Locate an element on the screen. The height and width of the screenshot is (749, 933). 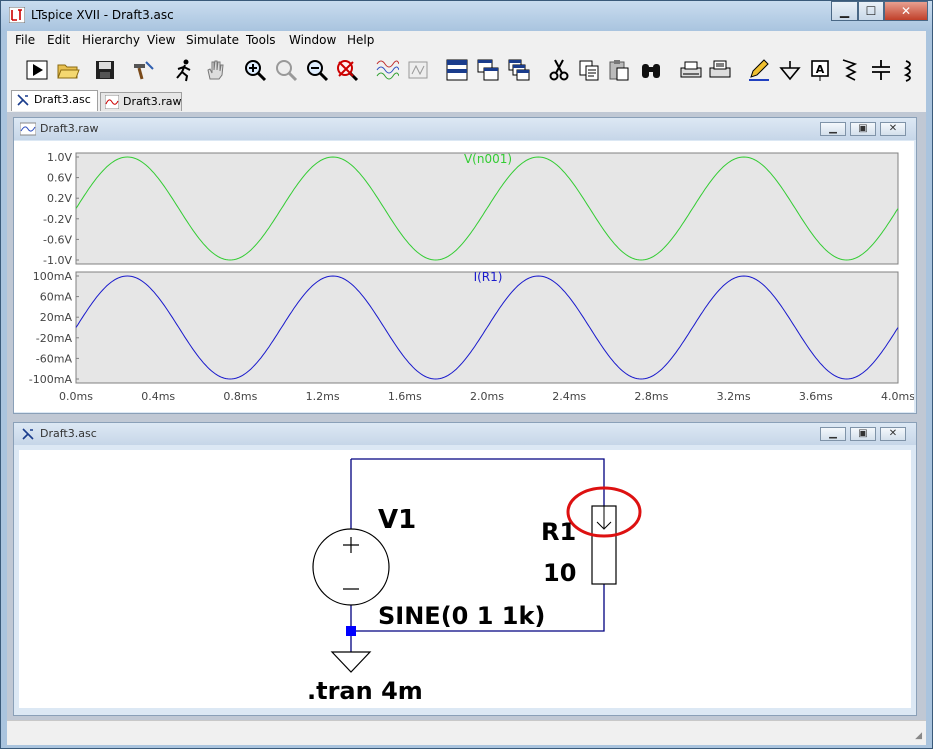
zoom-out-icon is located at coordinates (317, 70).